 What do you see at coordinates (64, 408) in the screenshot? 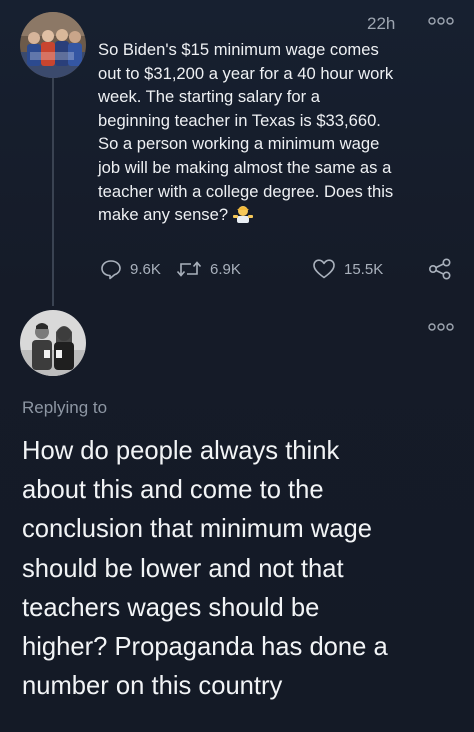
I see `replying-to-label: Replying to` at bounding box center [64, 408].